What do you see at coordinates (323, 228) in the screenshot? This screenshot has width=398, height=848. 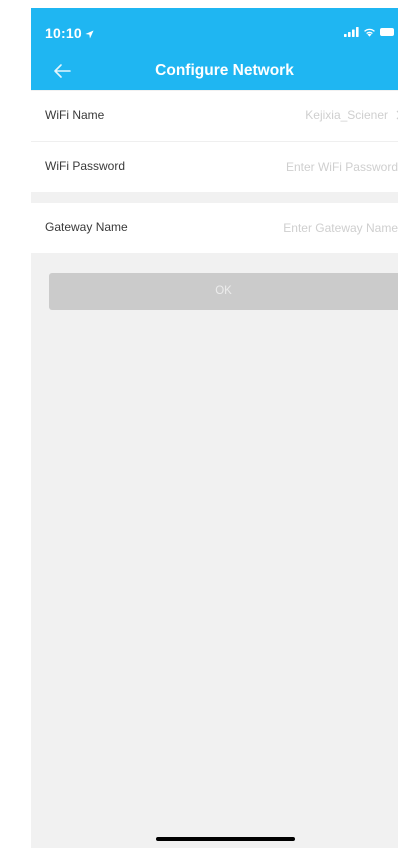 I see `gateway-name-input` at bounding box center [323, 228].